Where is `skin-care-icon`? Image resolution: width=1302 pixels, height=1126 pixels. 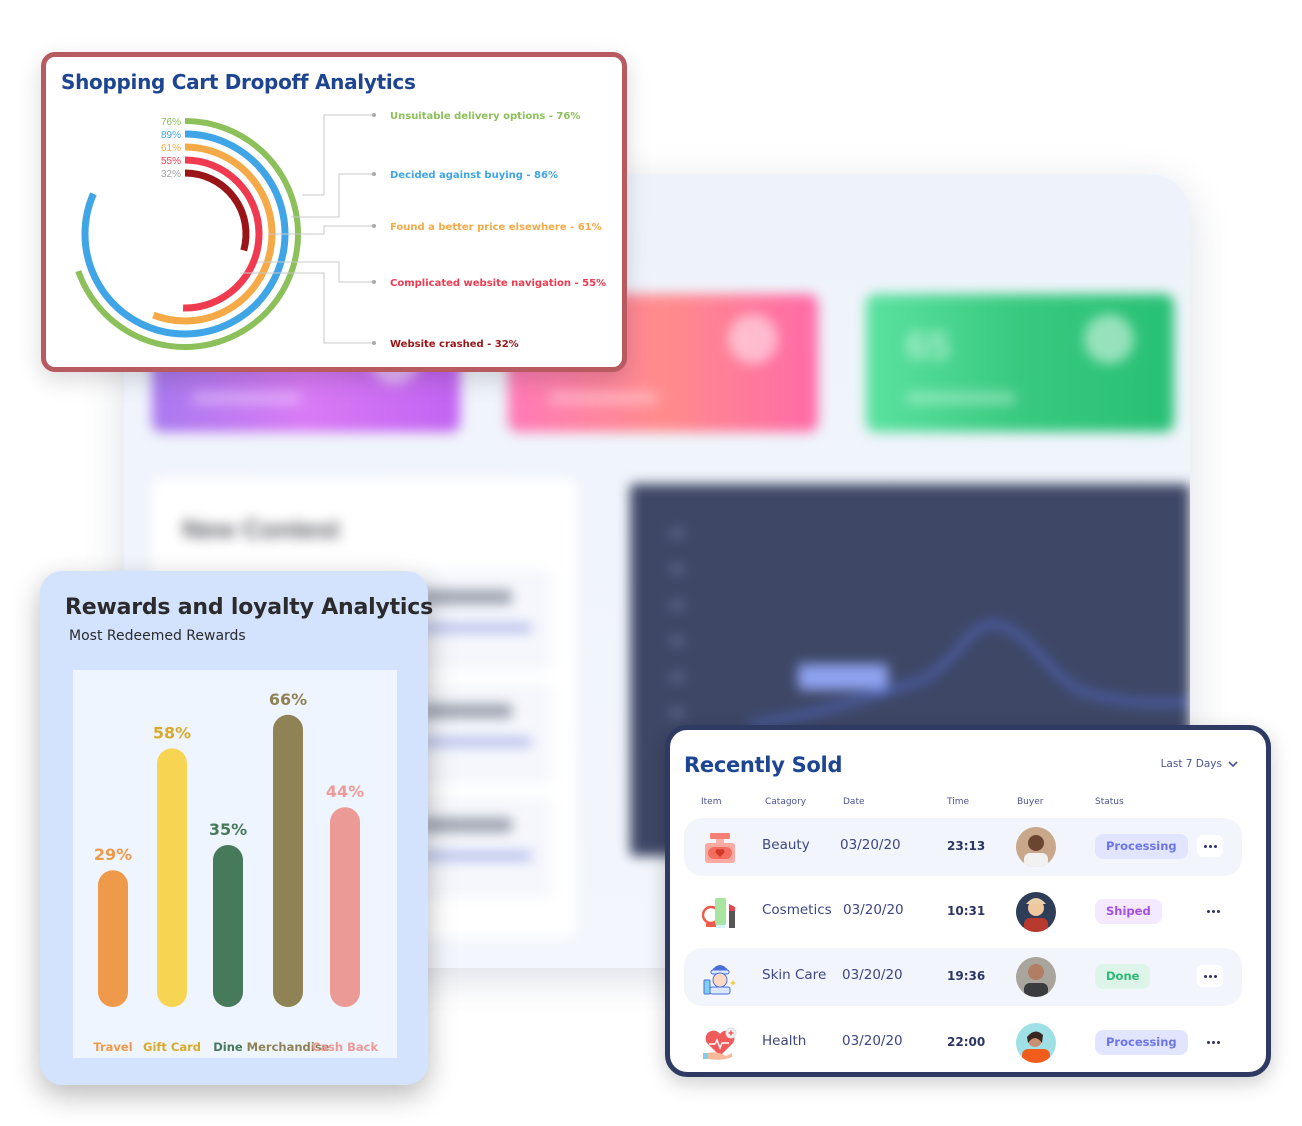 skin-care-icon is located at coordinates (719, 980).